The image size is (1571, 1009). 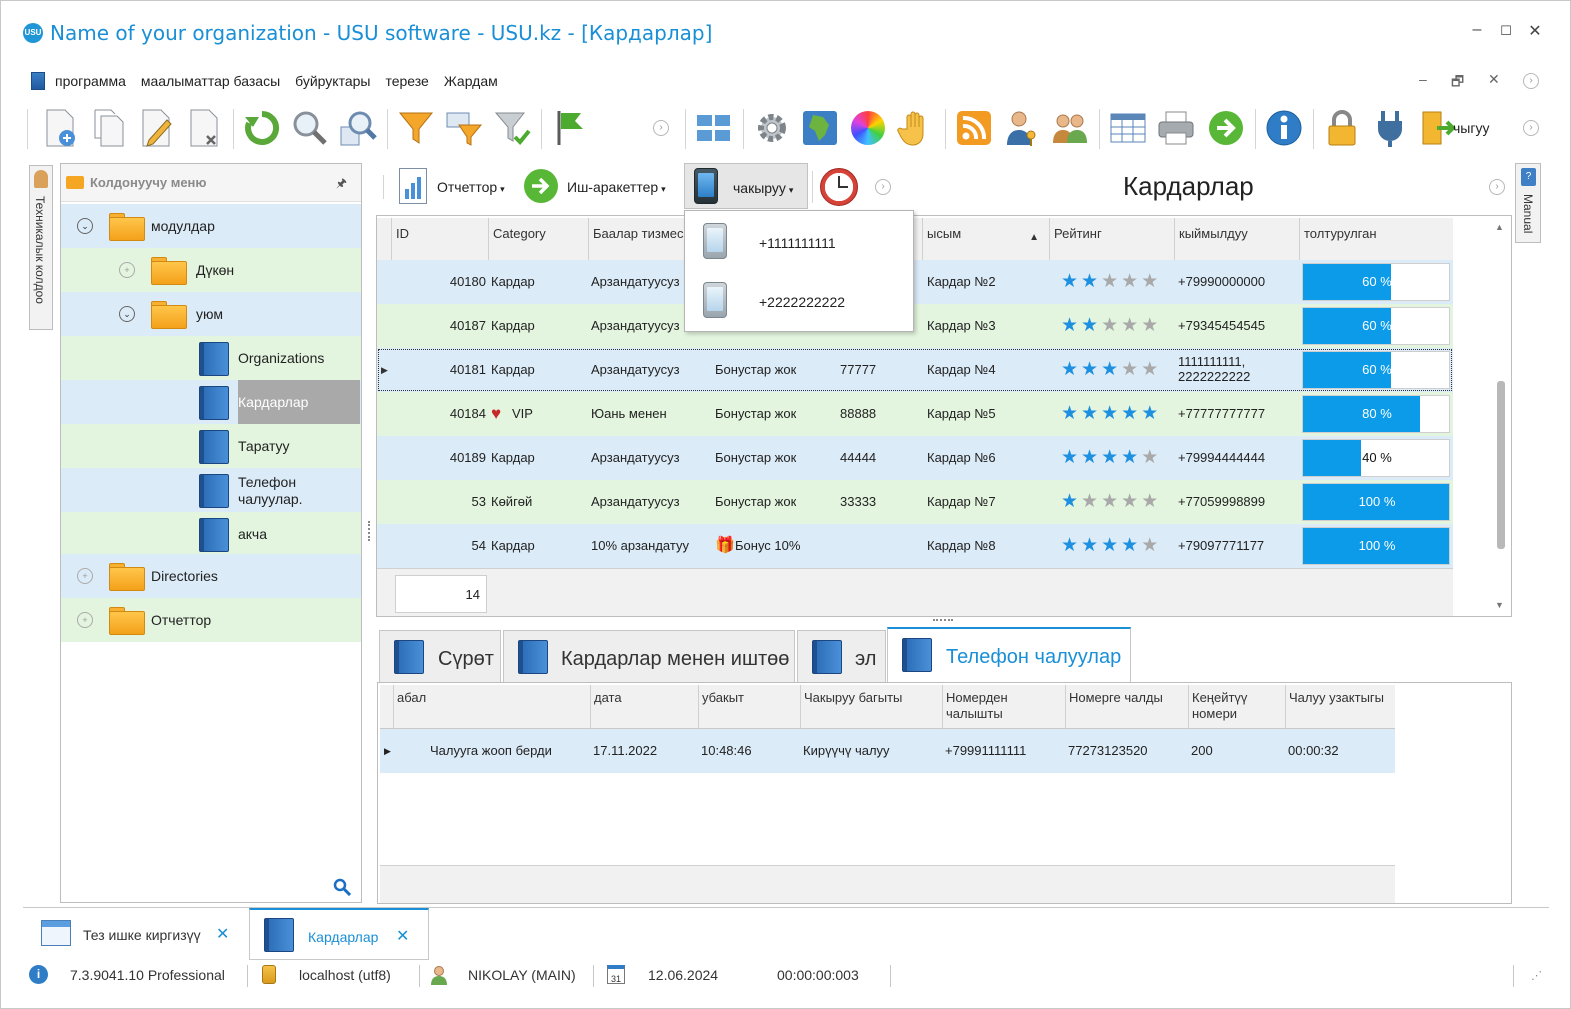 I want to click on tree-item-organization: ⌄ уюм, so click(x=211, y=314).